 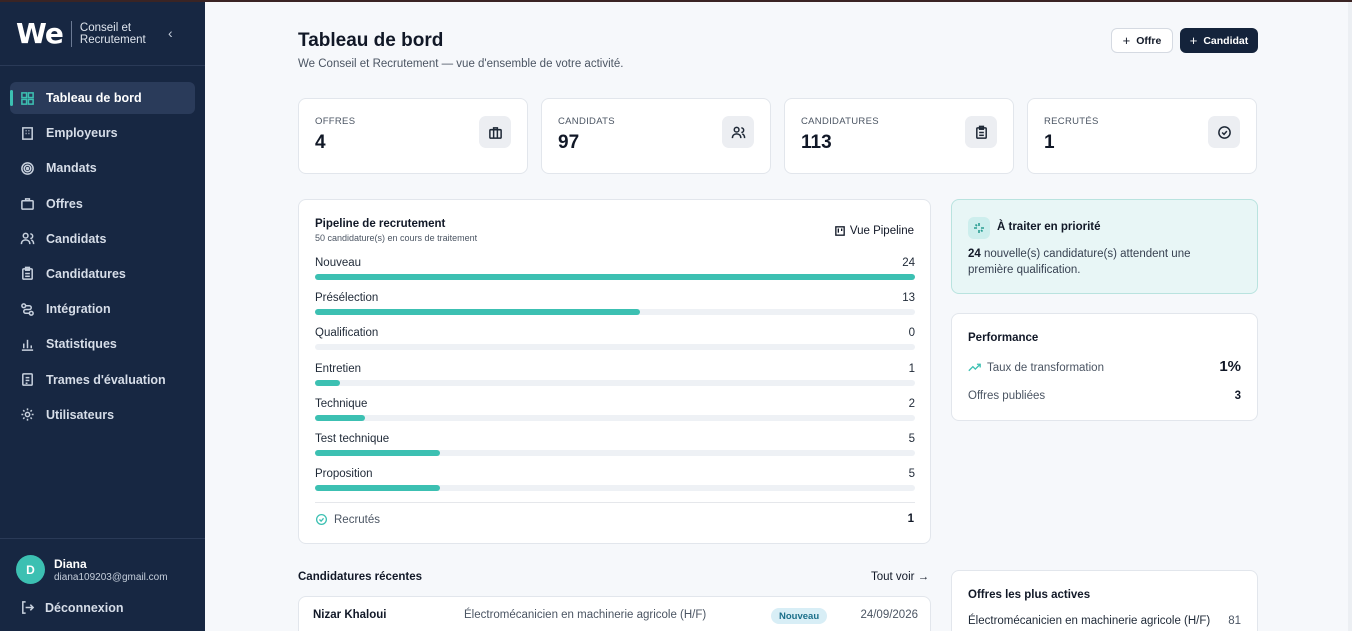 I want to click on stat-label: RECRUTÉS, so click(x=1071, y=121).